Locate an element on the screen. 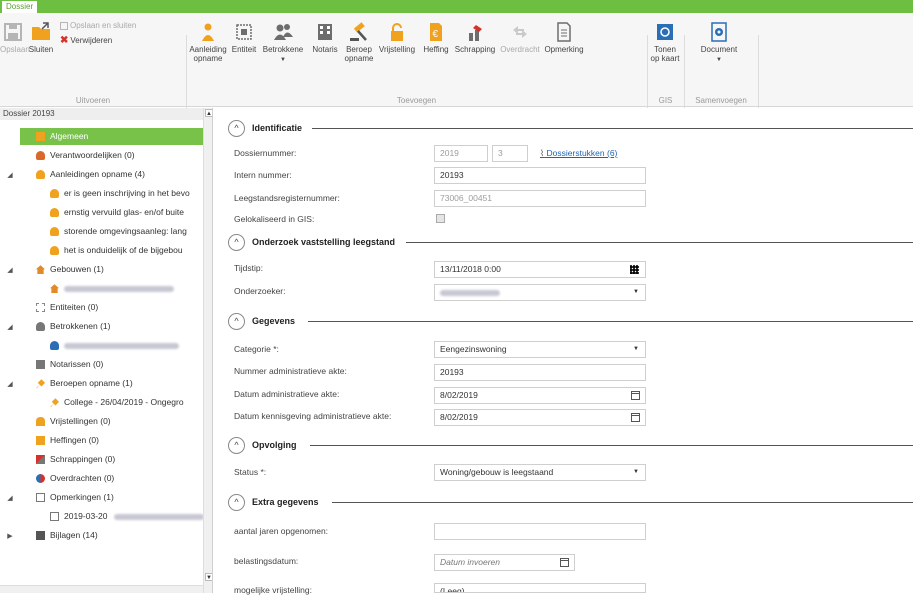 The width and height of the screenshot is (913, 595). close-button: Sluiten is located at coordinates (41, 37).